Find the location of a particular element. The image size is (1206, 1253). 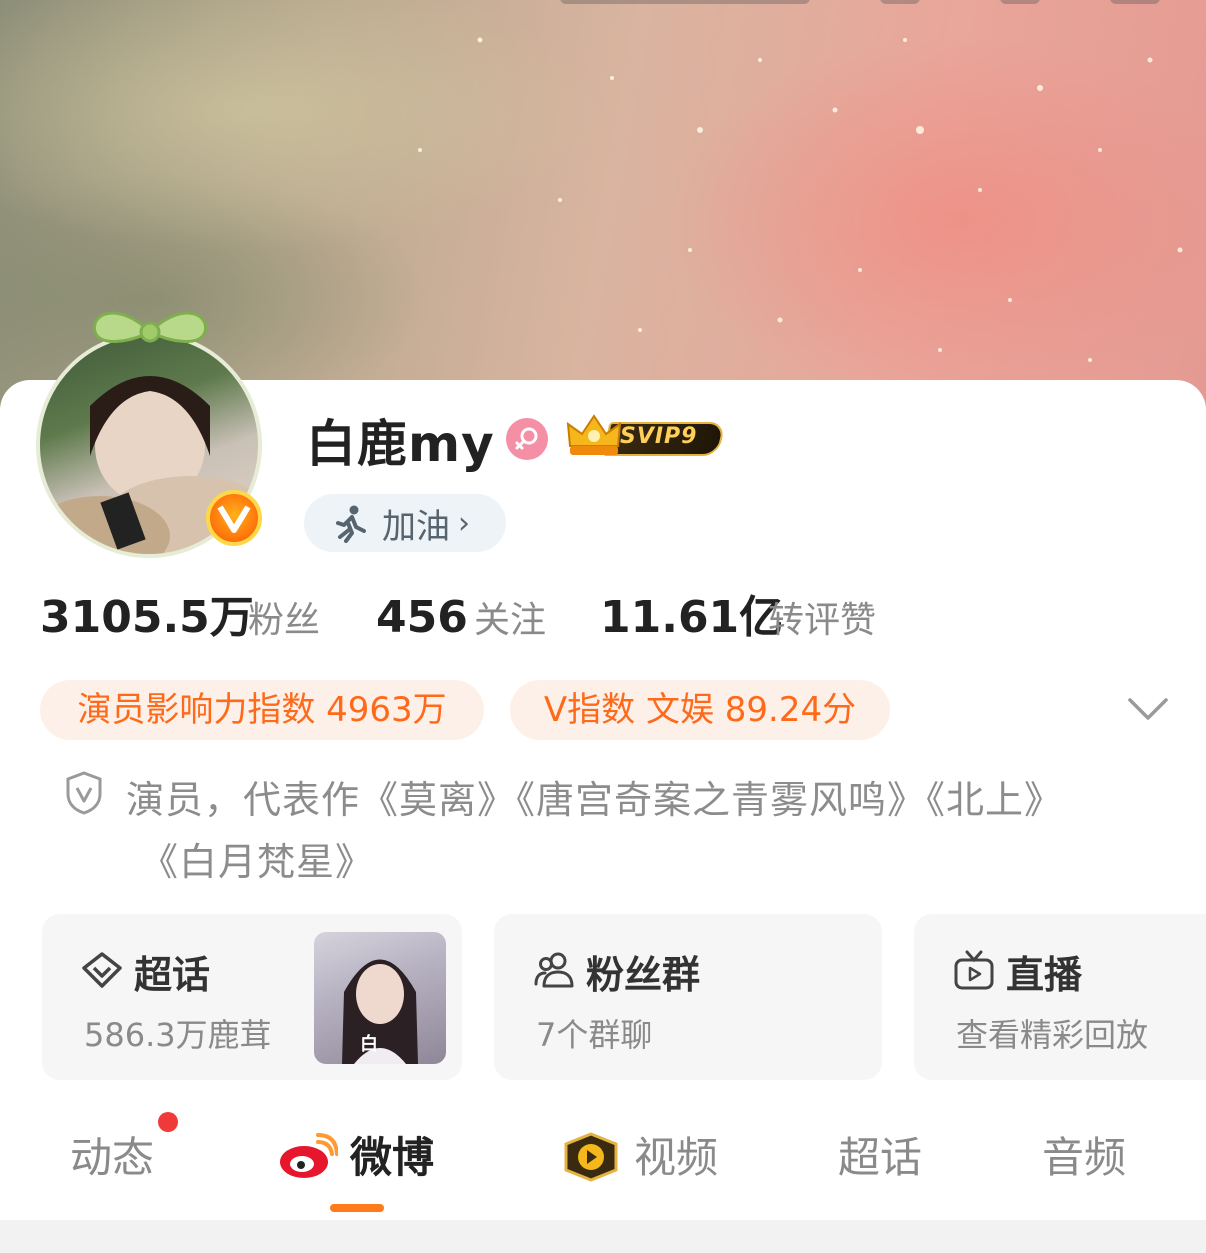

diamond-icon is located at coordinates (102, 970).